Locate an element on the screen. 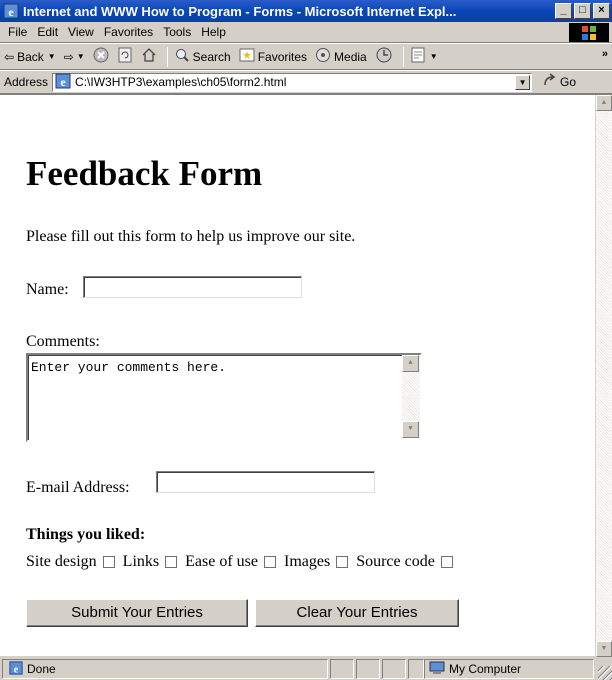  checkbox-label-links: Links is located at coordinates (141, 561).